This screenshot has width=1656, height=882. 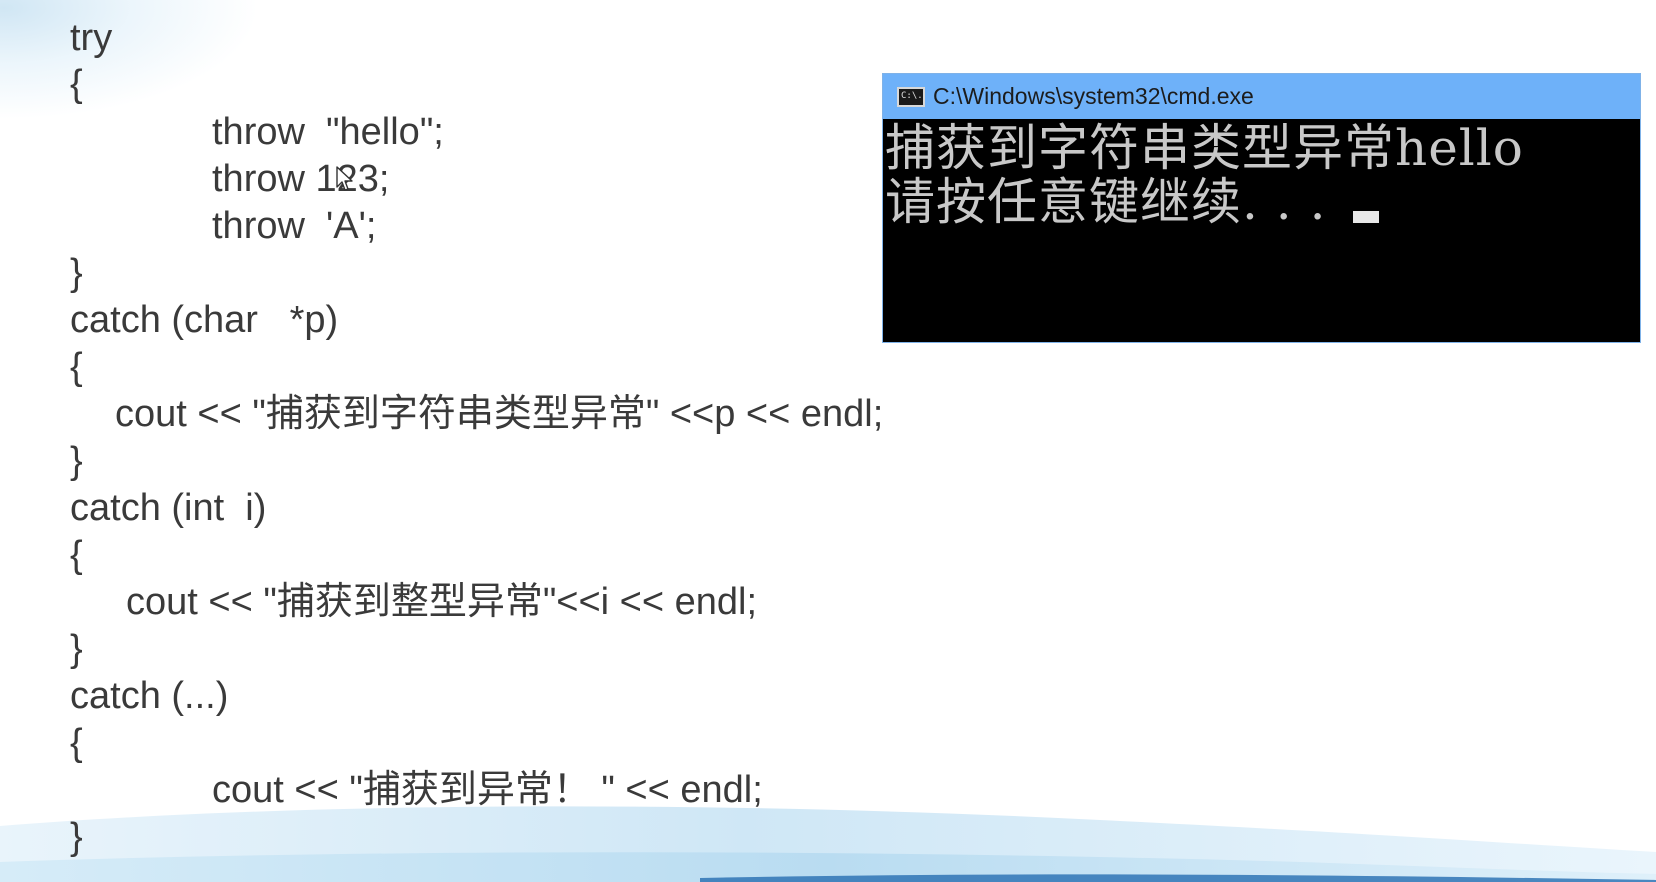 I want to click on cmd-output-line-2: 请按任意键继续. . ., so click(x=1262, y=202).